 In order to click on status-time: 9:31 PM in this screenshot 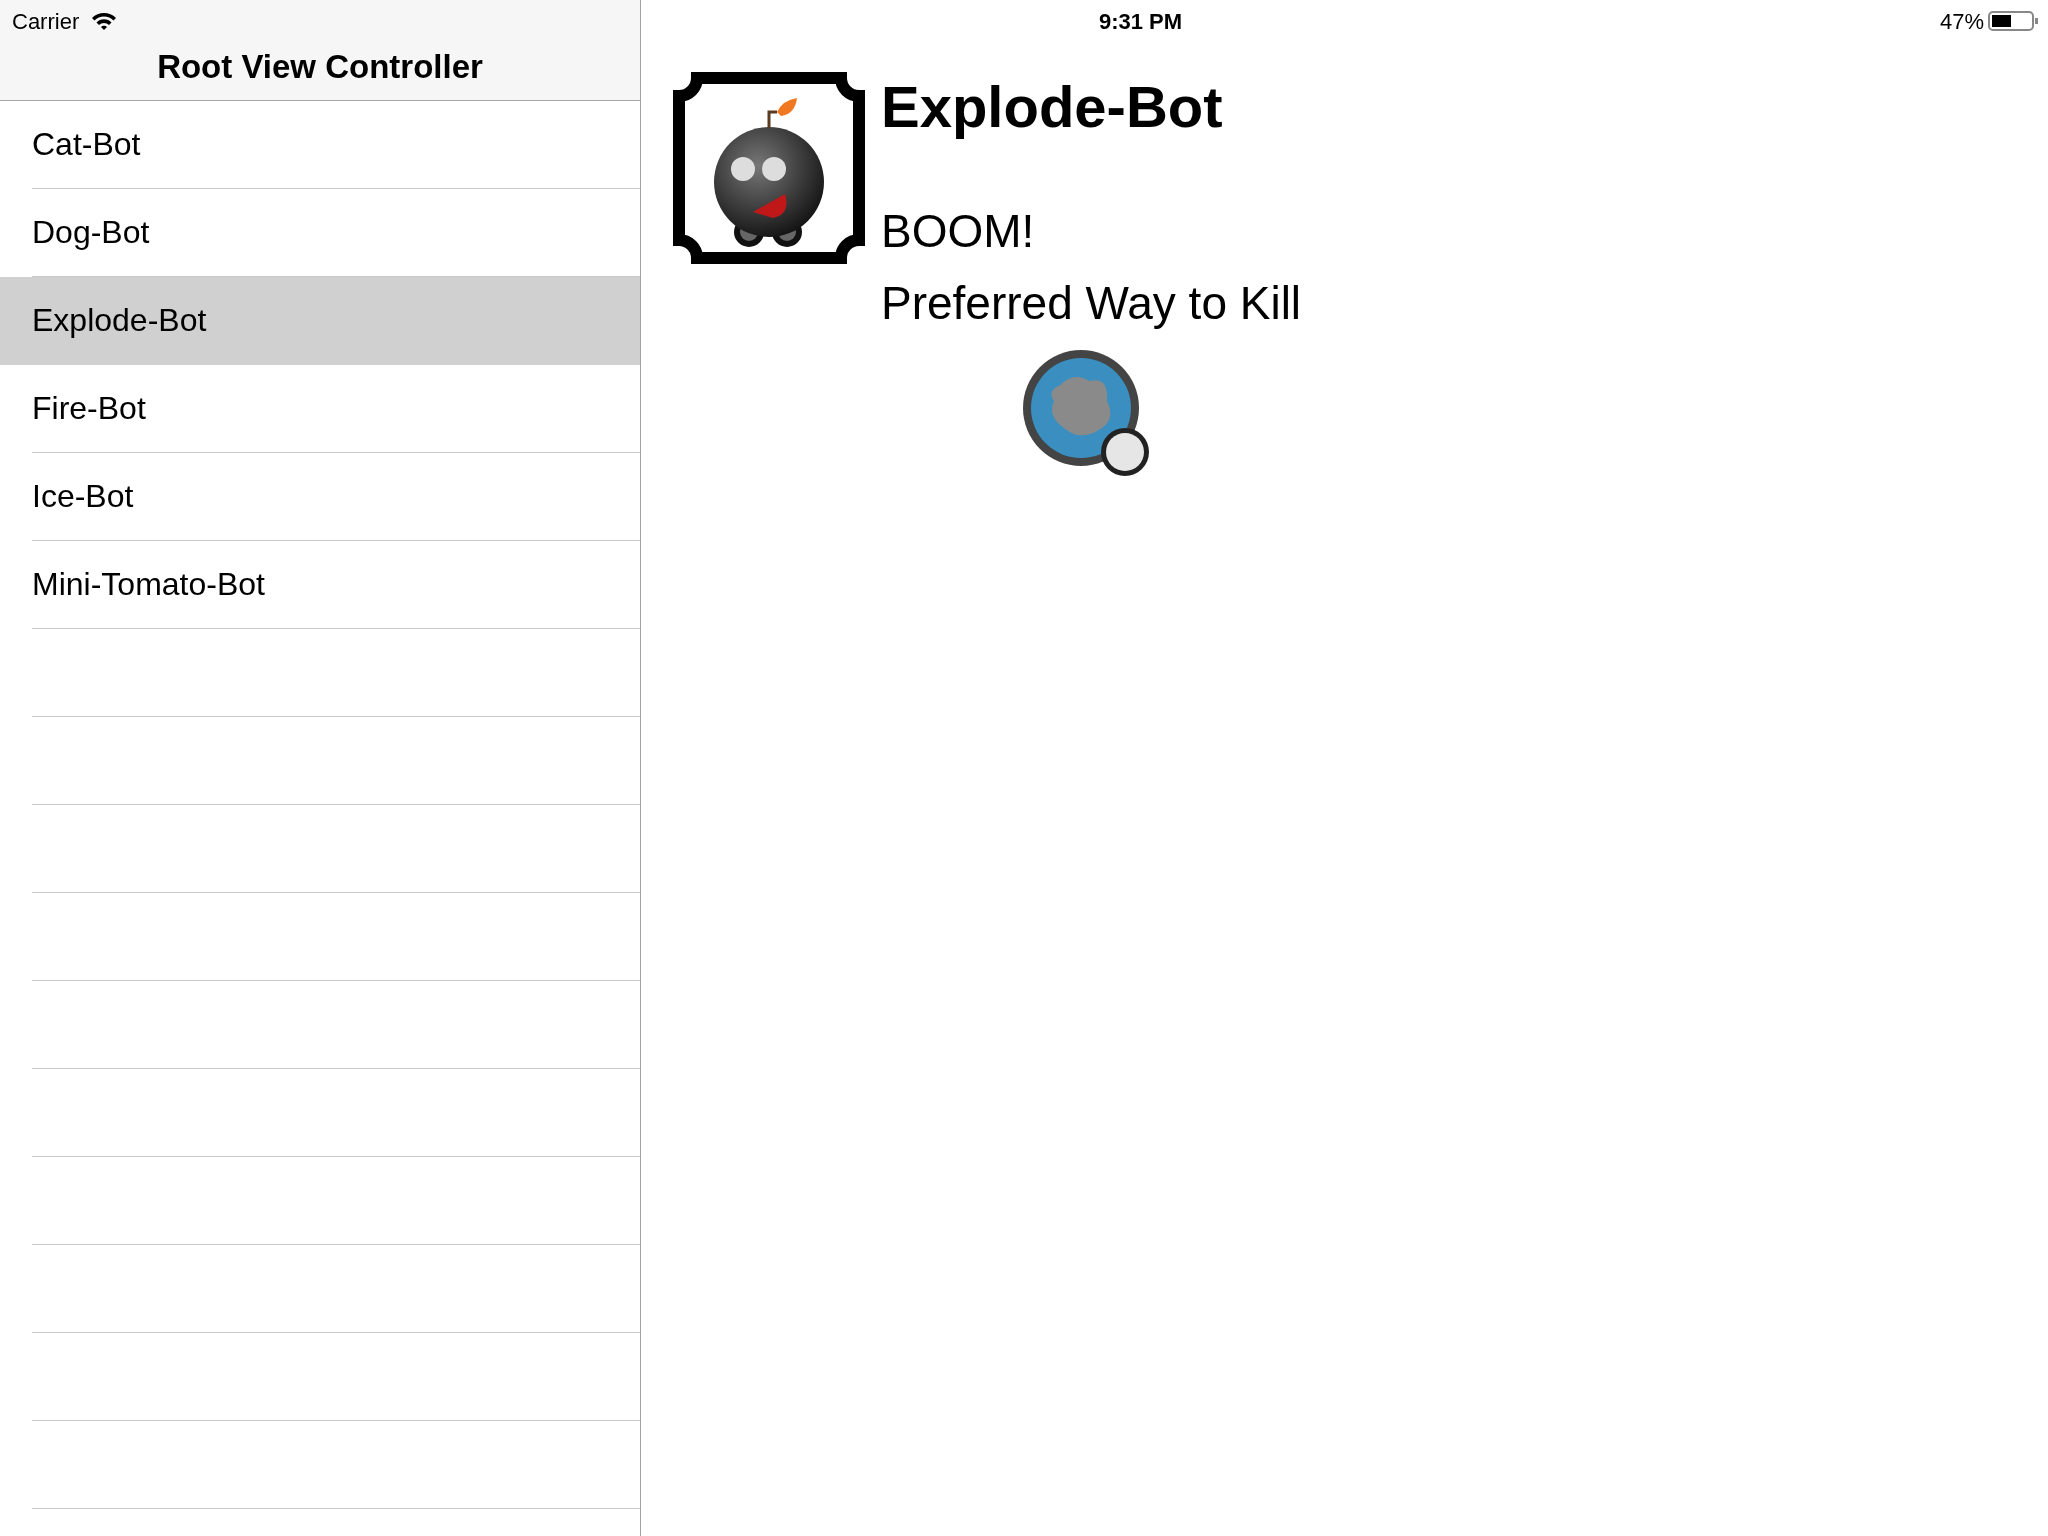, I will do `click(1140, 21)`.